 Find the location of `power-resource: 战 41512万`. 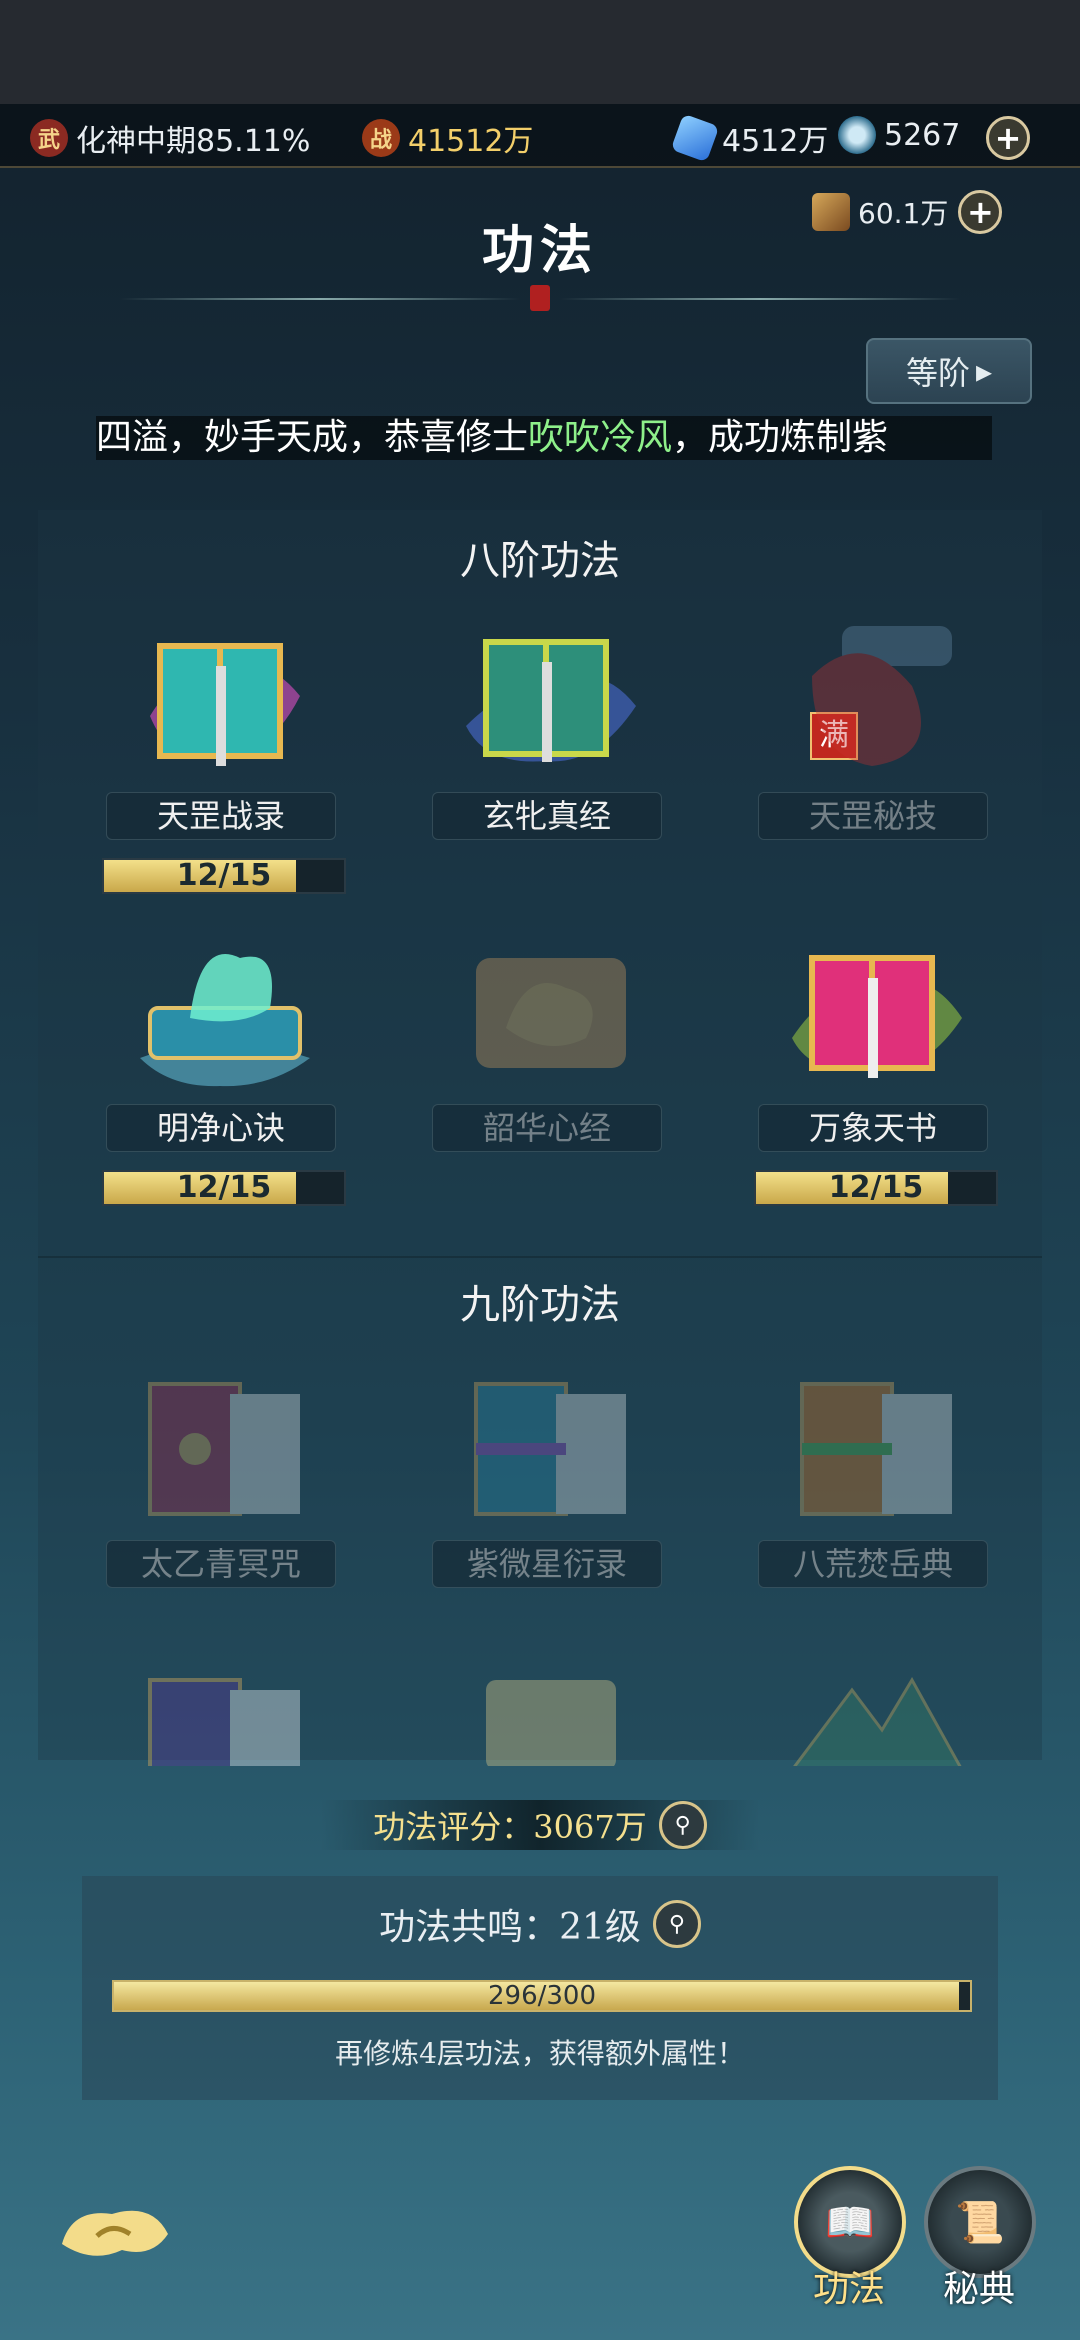

power-resource: 战 41512万 is located at coordinates (447, 138).